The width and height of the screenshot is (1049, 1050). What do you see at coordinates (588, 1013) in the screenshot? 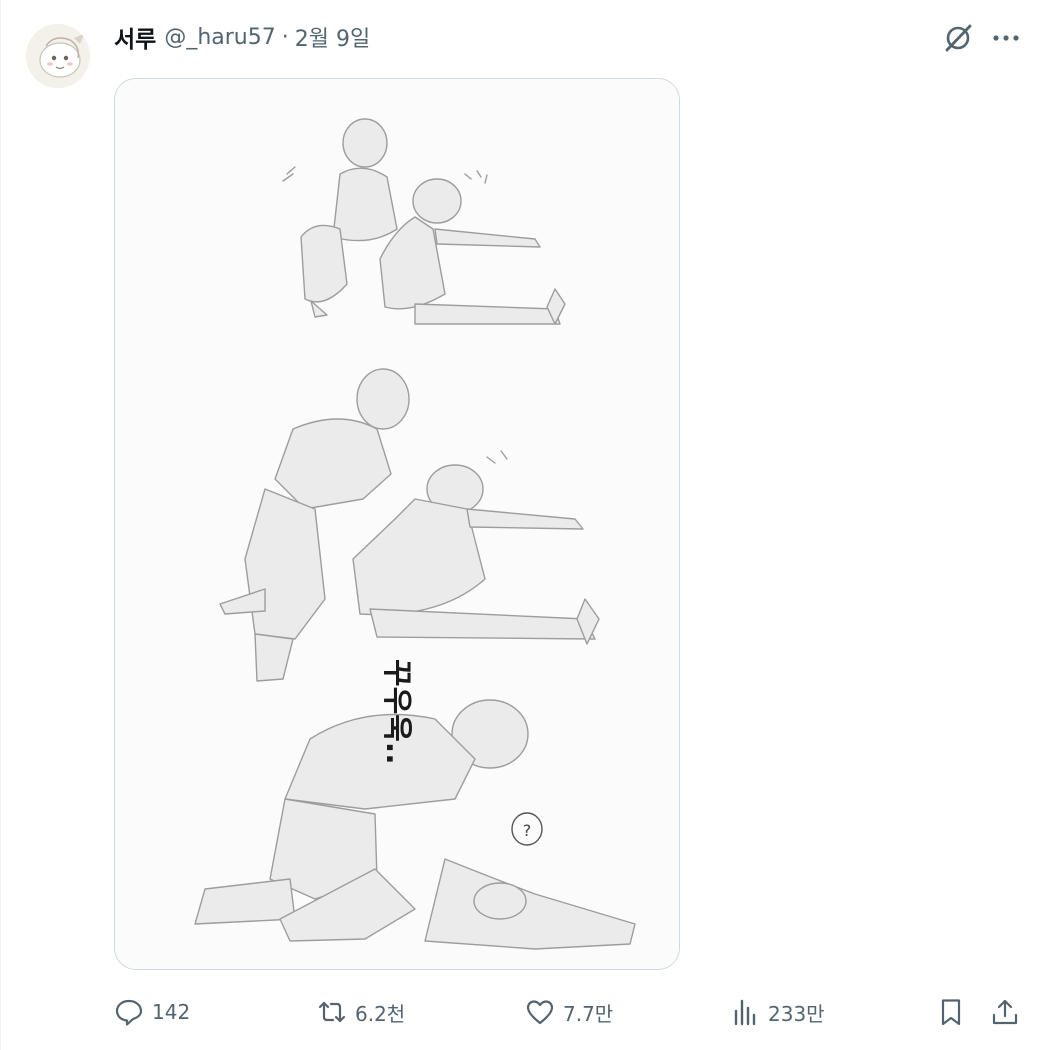
I see `like-count: 7.7만` at bounding box center [588, 1013].